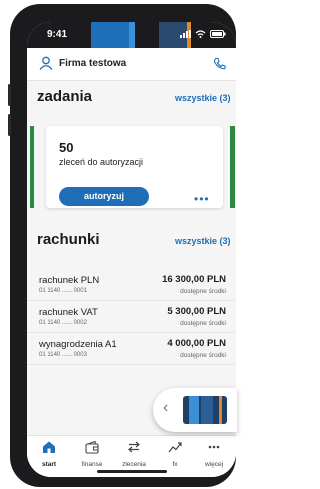  What do you see at coordinates (69, 280) in the screenshot?
I see `account-name: rachunek PLN` at bounding box center [69, 280].